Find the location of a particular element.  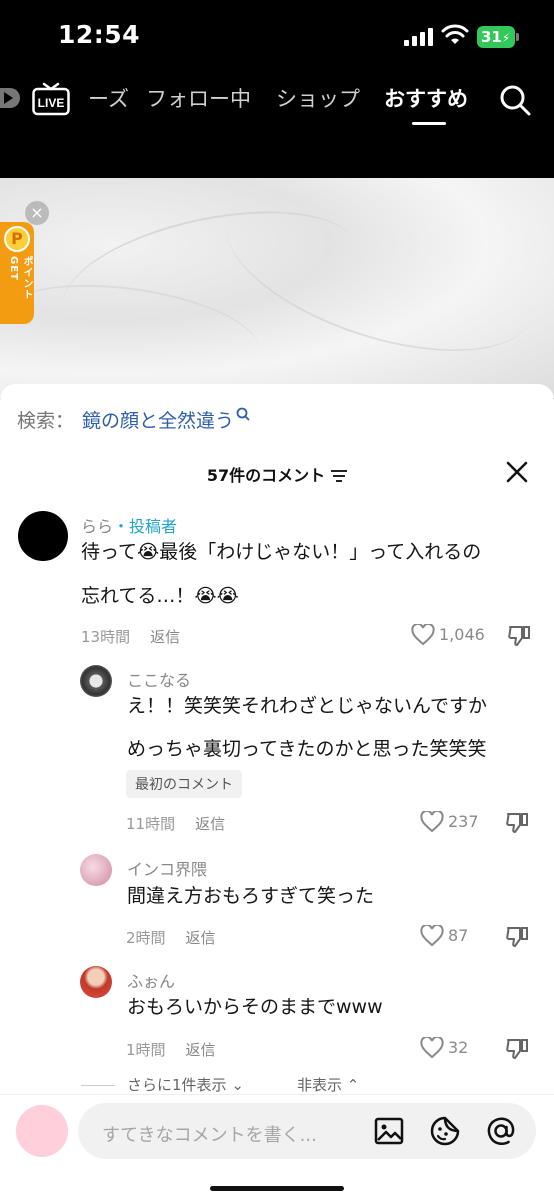

reply-time: 11時間 is located at coordinates (151, 824).